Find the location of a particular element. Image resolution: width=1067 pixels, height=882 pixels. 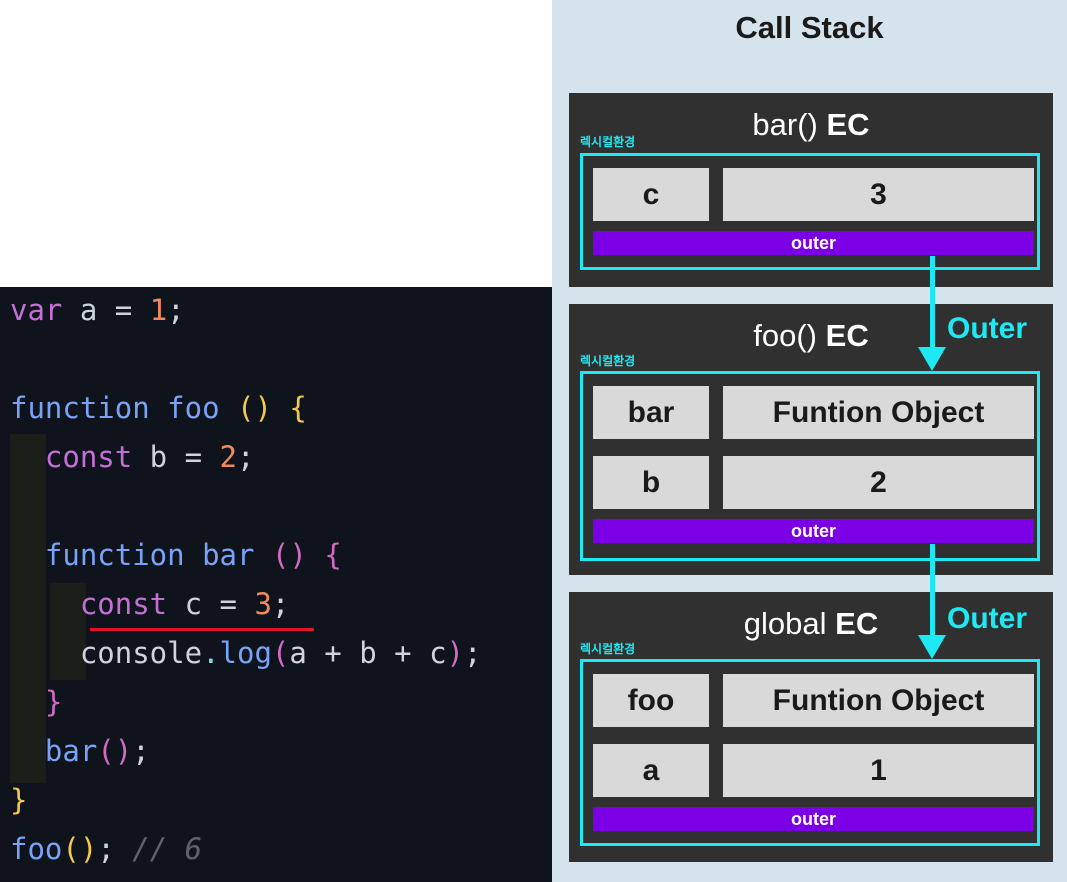

outer-arrow-label-1: Outer is located at coordinates (987, 328).